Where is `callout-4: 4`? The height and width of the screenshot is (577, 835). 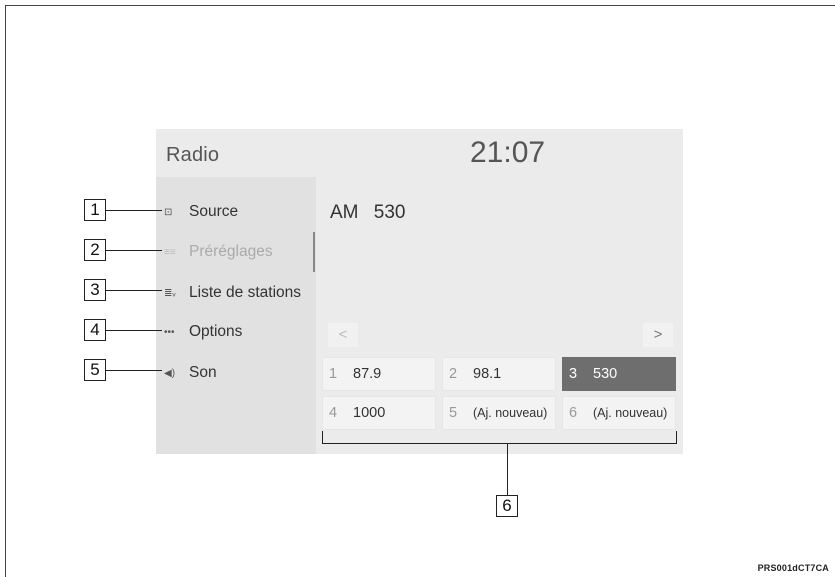 callout-4: 4 is located at coordinates (95, 330).